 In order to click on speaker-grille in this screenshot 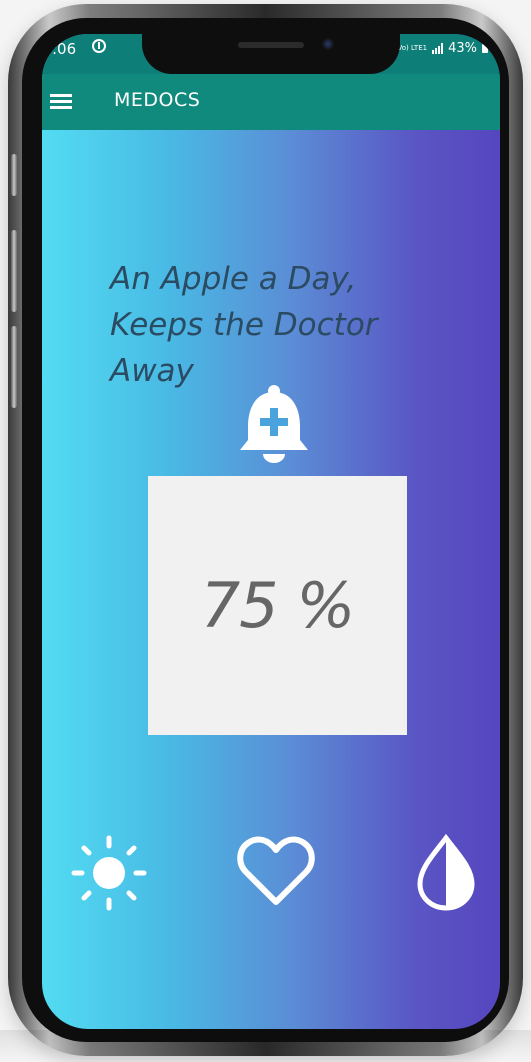, I will do `click(271, 45)`.